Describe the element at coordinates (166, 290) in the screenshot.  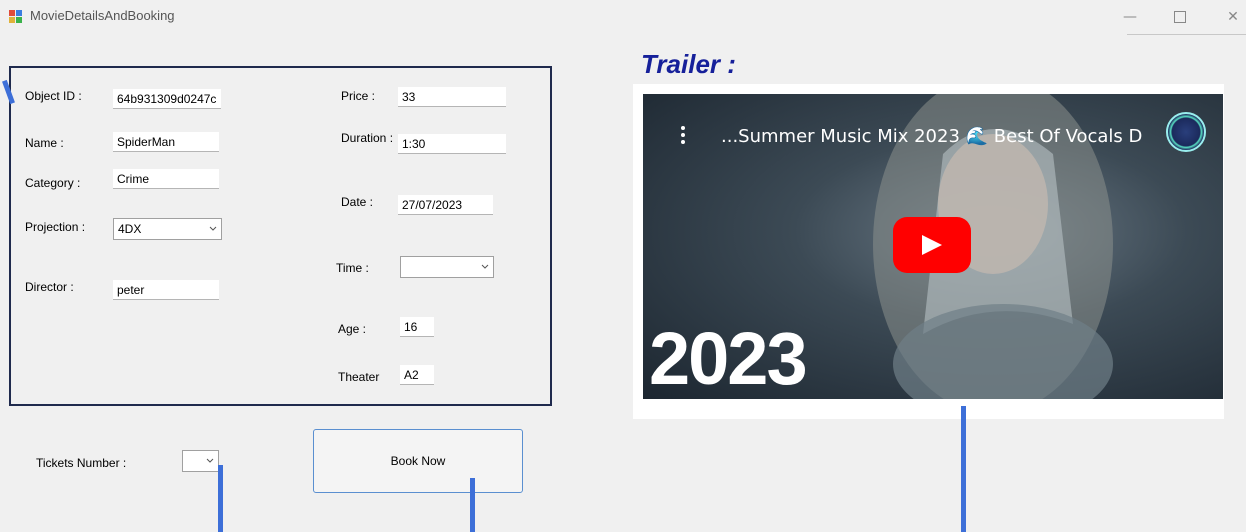
I see `director-field: peter` at that location.